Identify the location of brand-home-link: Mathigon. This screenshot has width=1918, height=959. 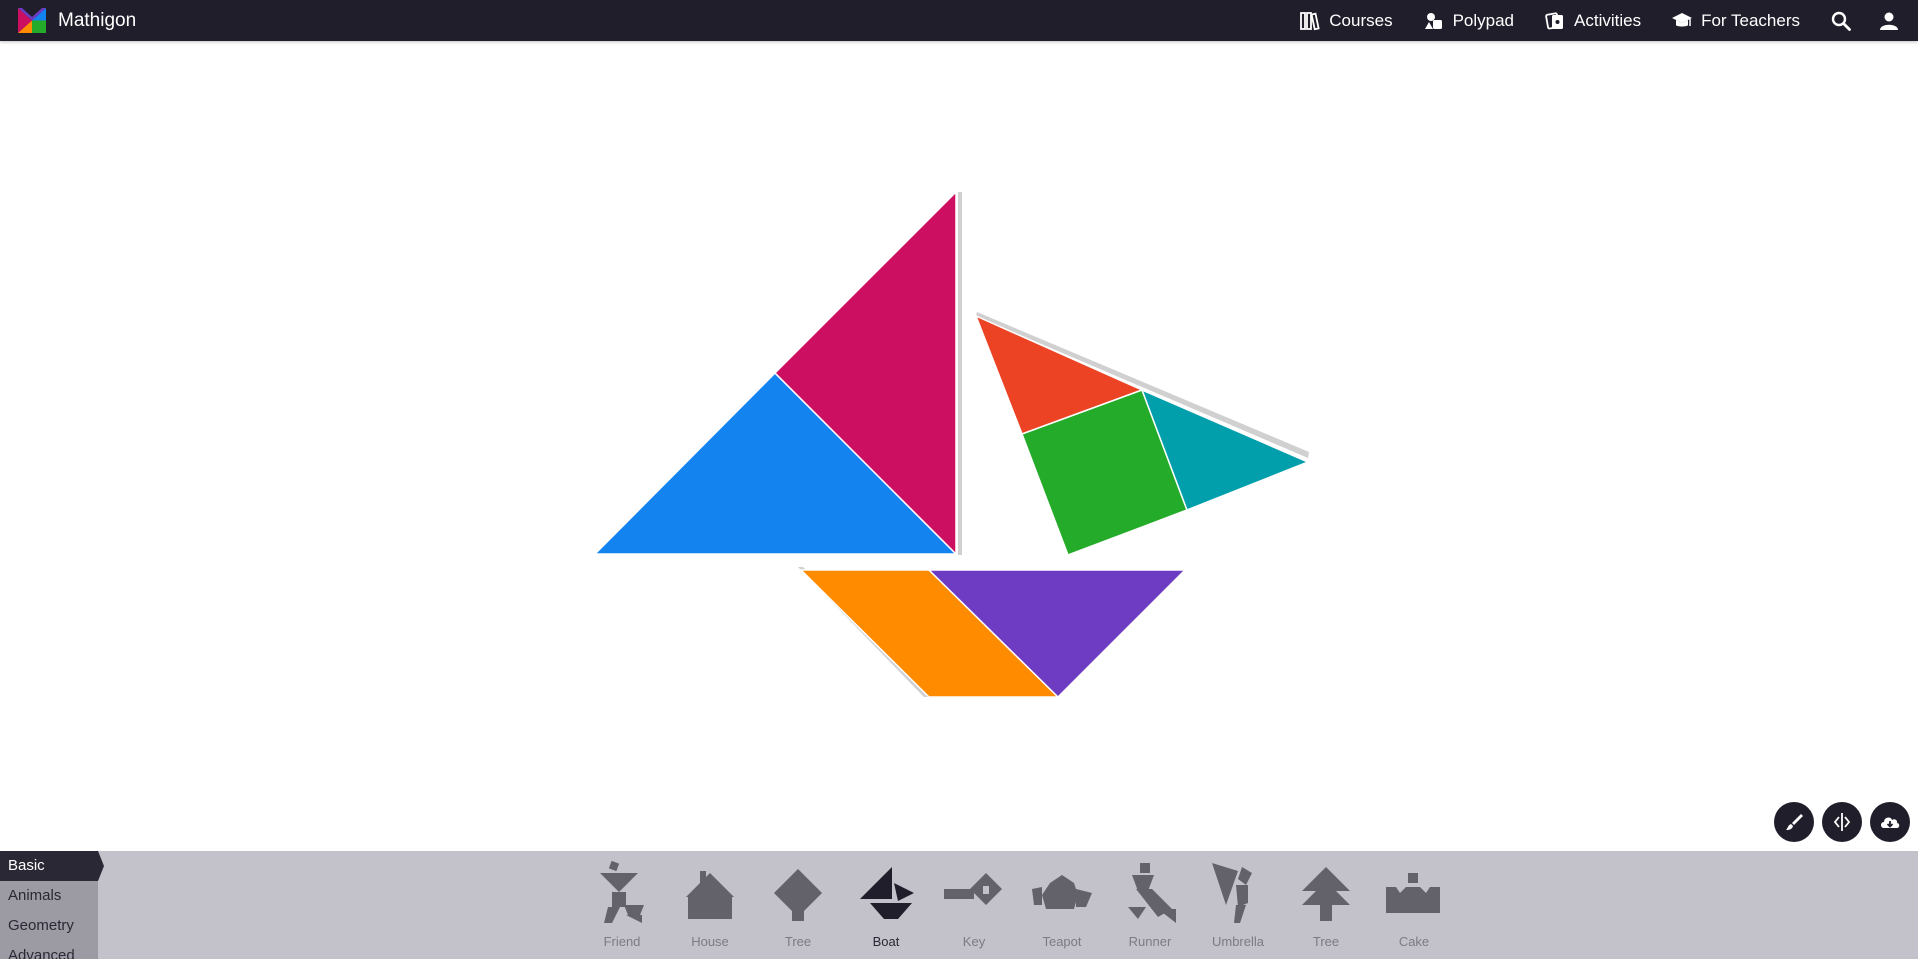
(77, 20).